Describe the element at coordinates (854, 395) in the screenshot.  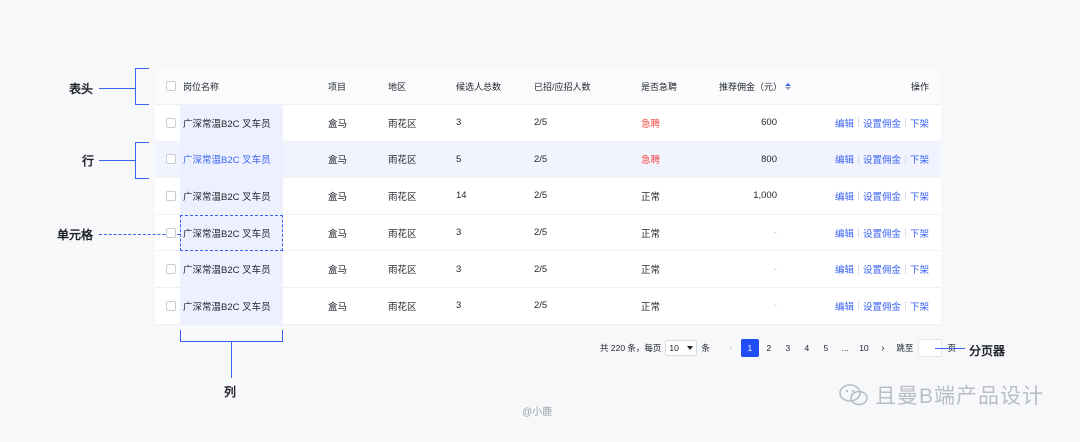
I see `wechat-icon` at that location.